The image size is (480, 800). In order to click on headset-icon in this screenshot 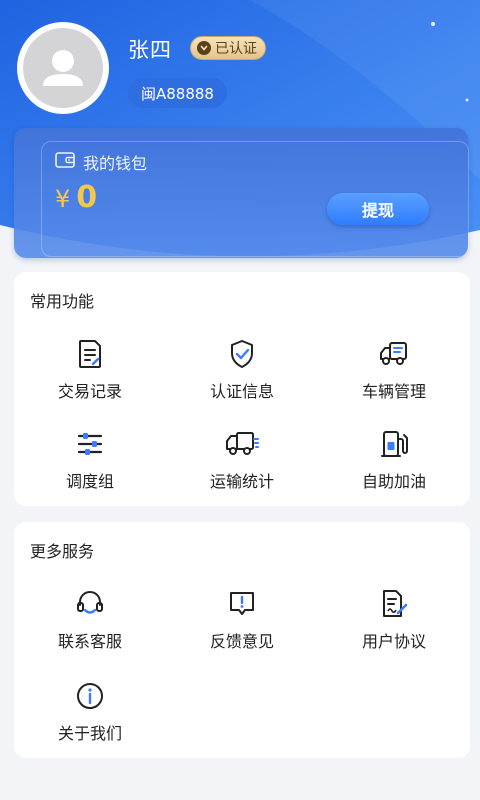, I will do `click(90, 604)`.